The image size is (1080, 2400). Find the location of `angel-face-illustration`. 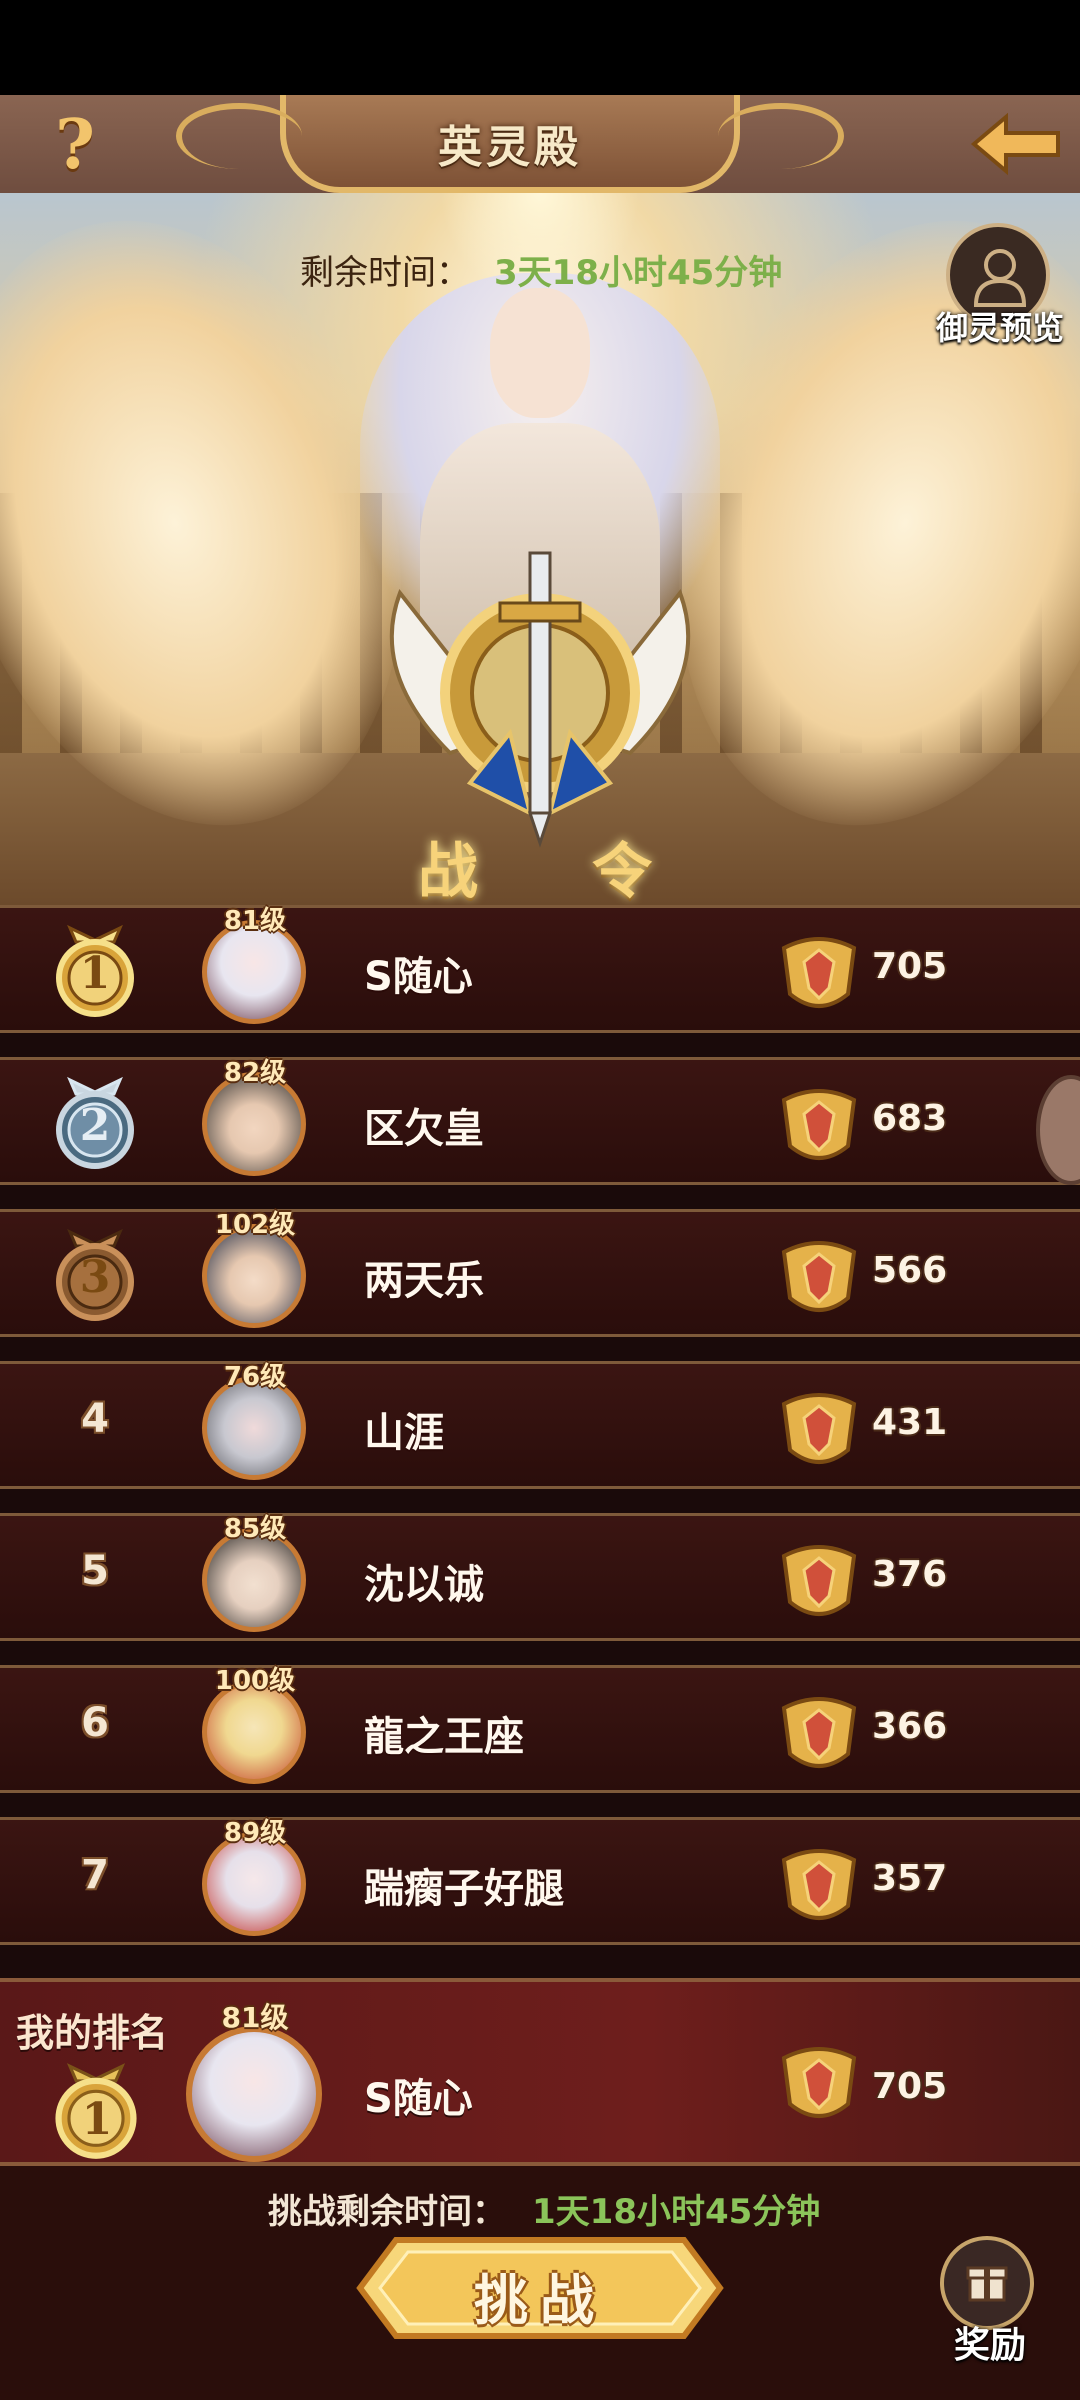

angel-face-illustration is located at coordinates (540, 353).